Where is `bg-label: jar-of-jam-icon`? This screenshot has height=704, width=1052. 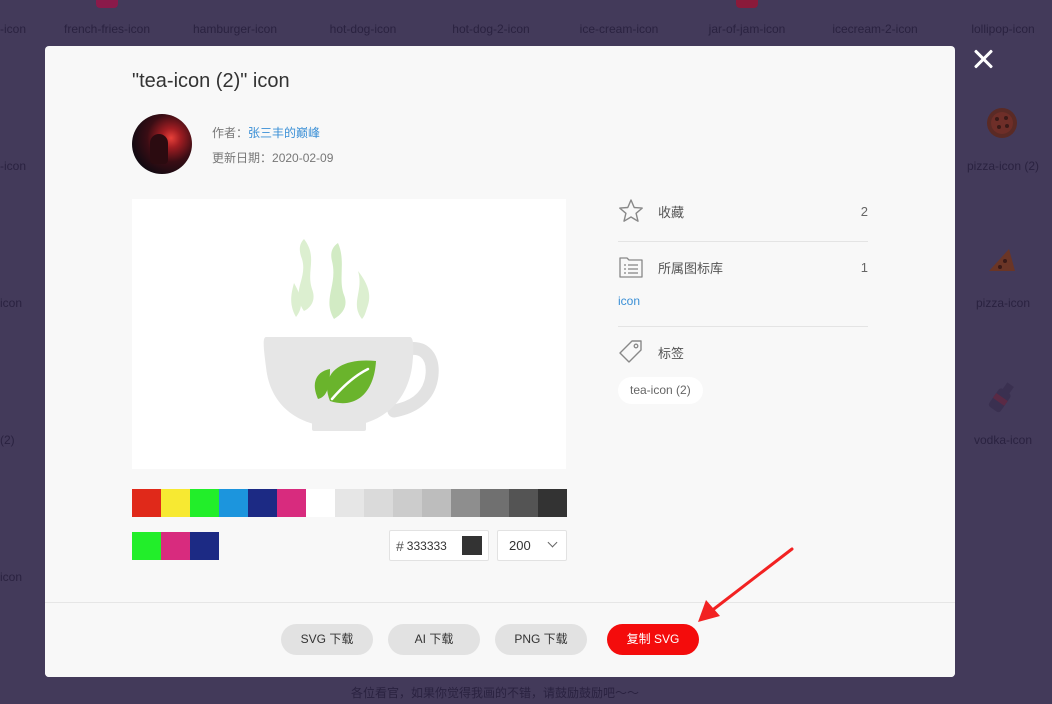
bg-label: jar-of-jam-icon is located at coordinates (747, 29).